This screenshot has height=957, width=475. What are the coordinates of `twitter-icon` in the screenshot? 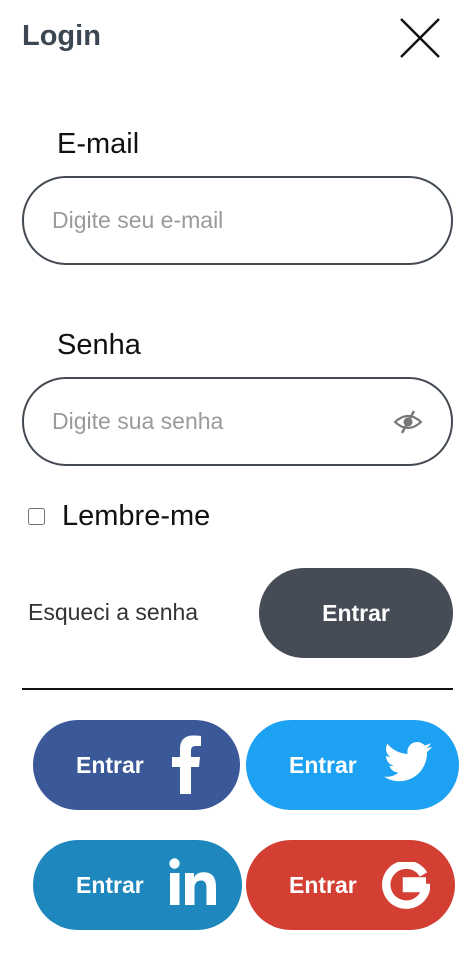 It's located at (408, 762).